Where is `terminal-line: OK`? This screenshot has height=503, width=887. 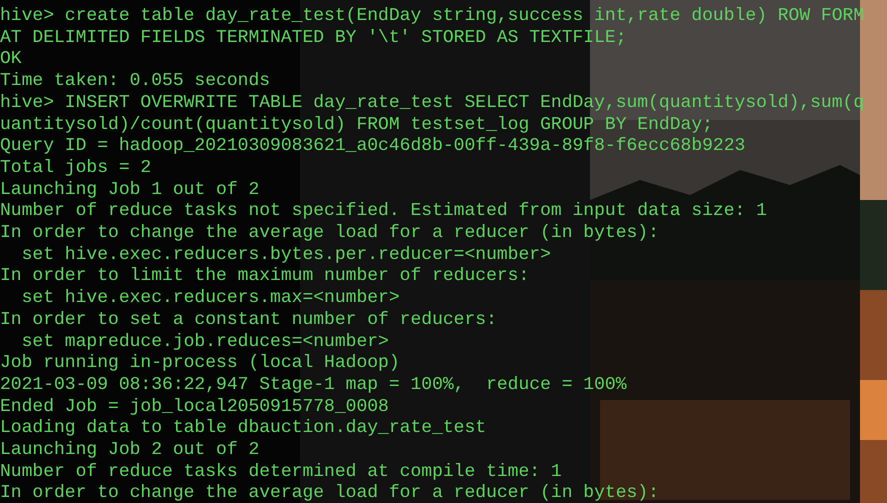 terminal-line: OK is located at coordinates (11, 60).